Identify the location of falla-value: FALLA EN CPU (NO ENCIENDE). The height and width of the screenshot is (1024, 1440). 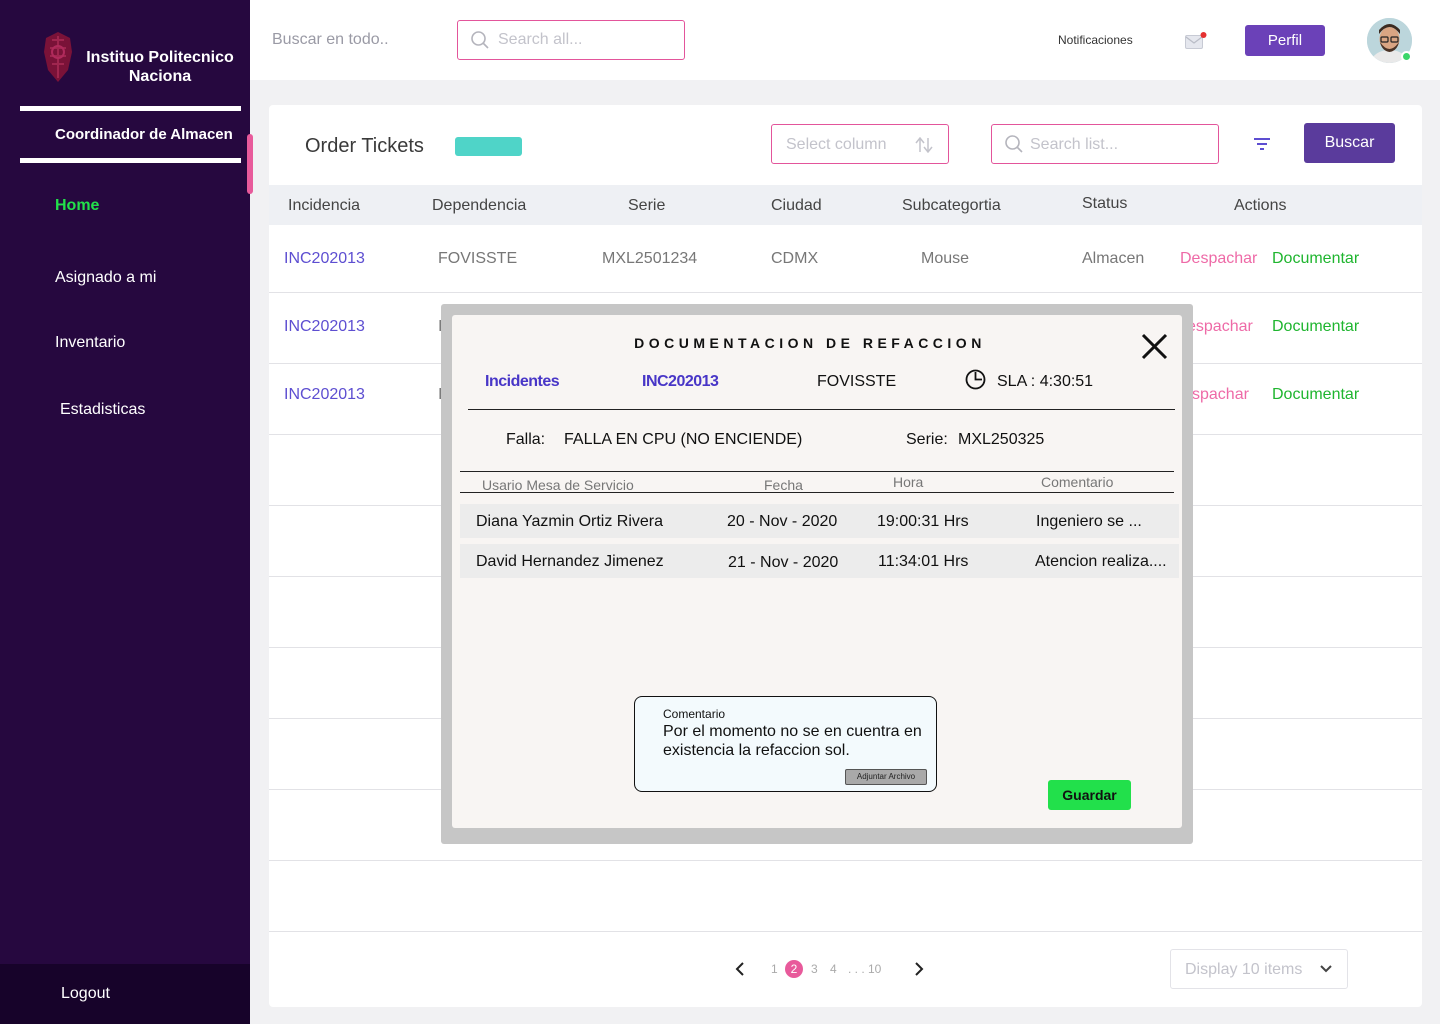
(683, 439).